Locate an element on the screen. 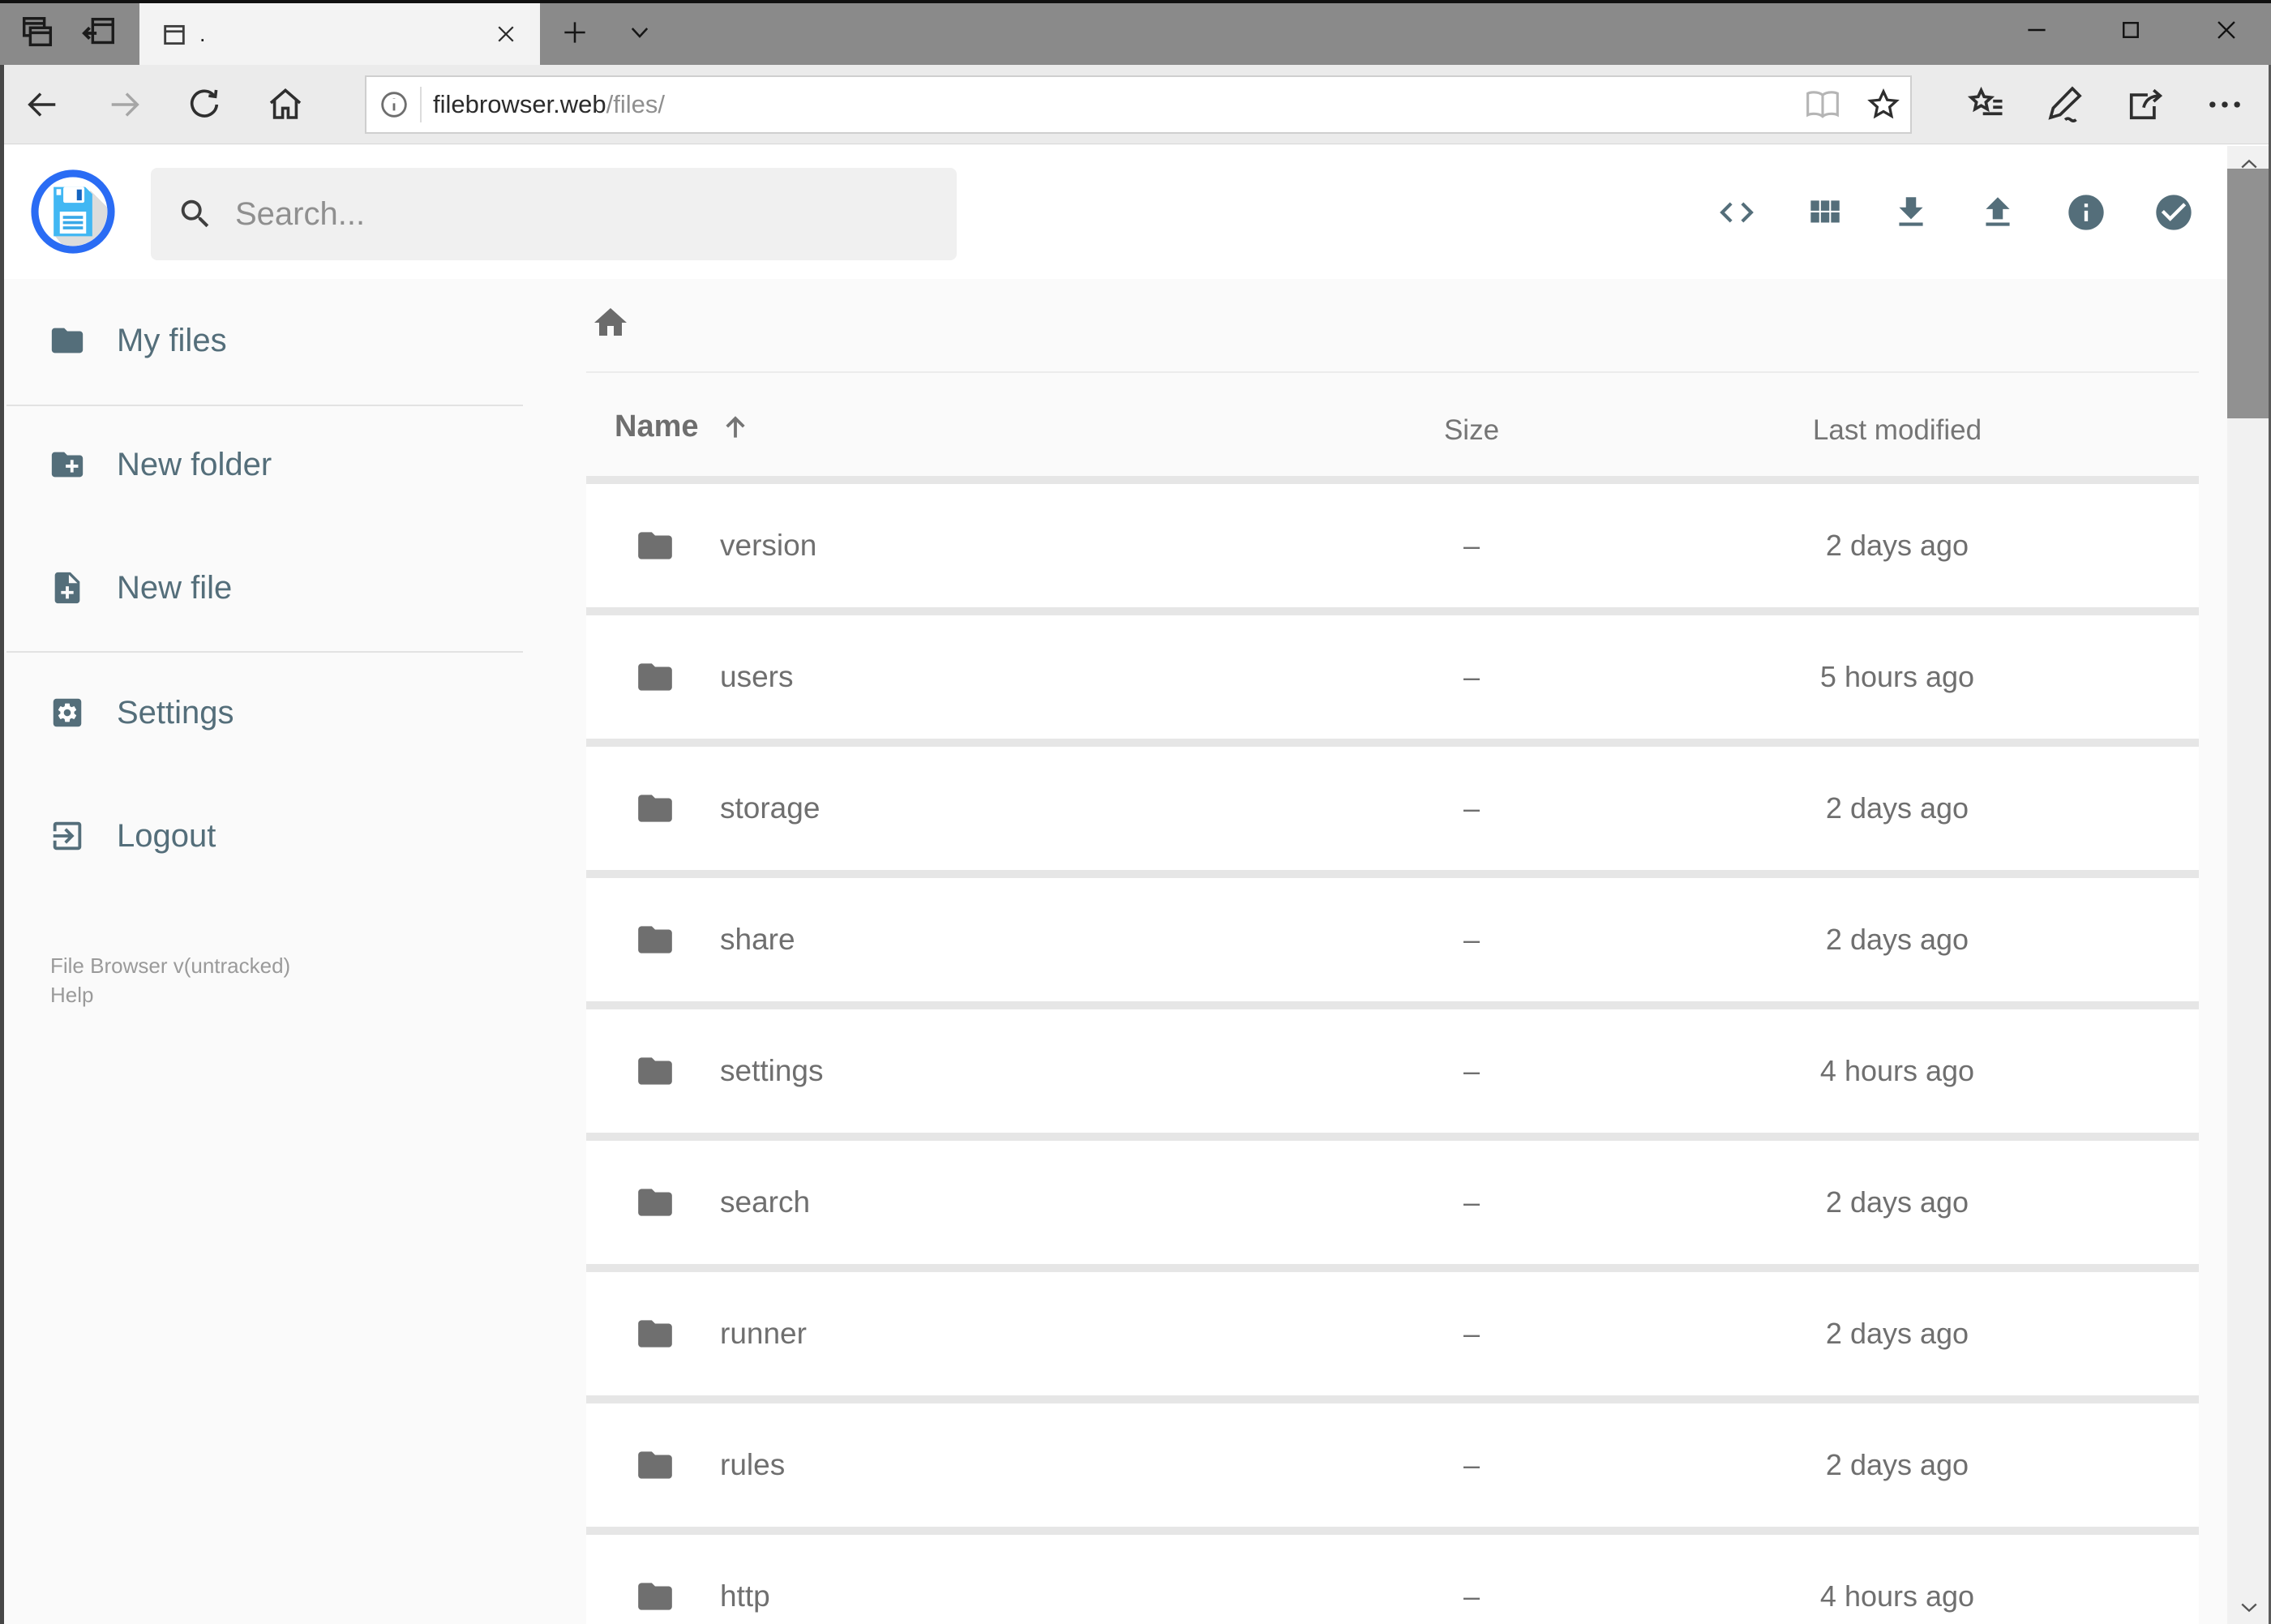  logout-icon is located at coordinates (68, 836).